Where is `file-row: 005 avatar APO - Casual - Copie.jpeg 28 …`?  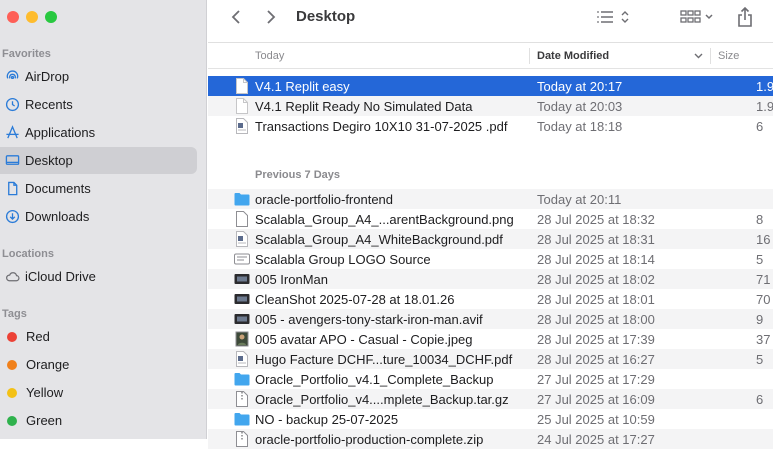
file-row: 005 avatar APO - Casual - Copie.jpeg 28 … is located at coordinates (490, 339).